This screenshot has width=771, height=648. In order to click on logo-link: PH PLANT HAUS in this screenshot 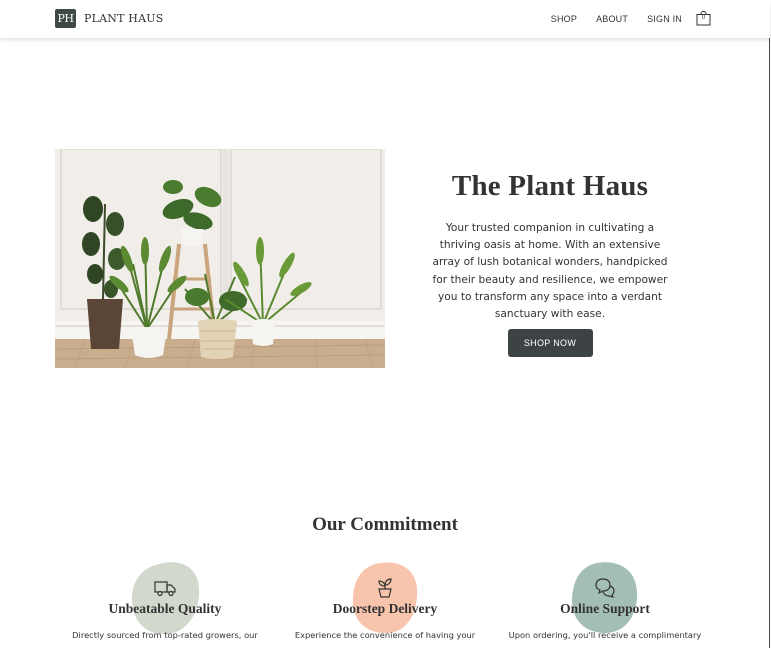, I will do `click(109, 18)`.